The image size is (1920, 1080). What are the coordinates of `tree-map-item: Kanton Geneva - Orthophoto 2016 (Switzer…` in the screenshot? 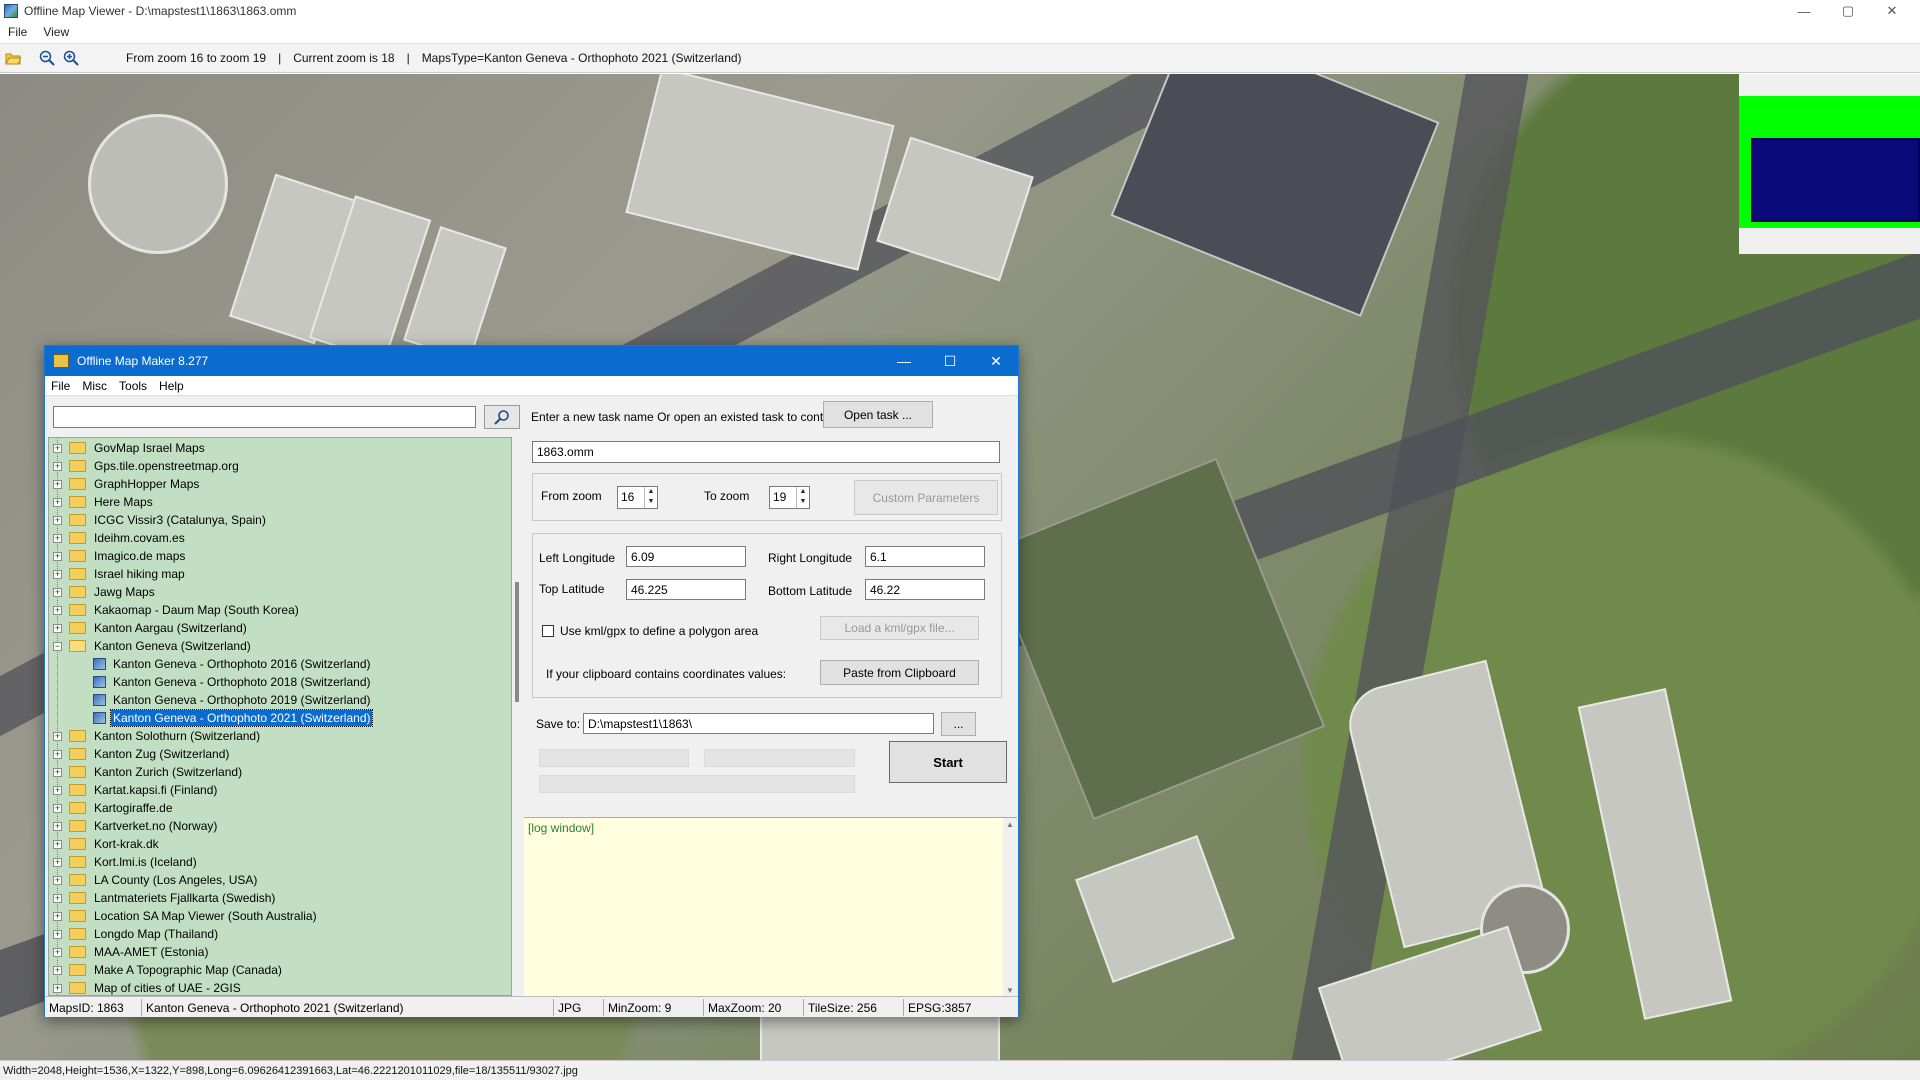 It's located at (210, 664).